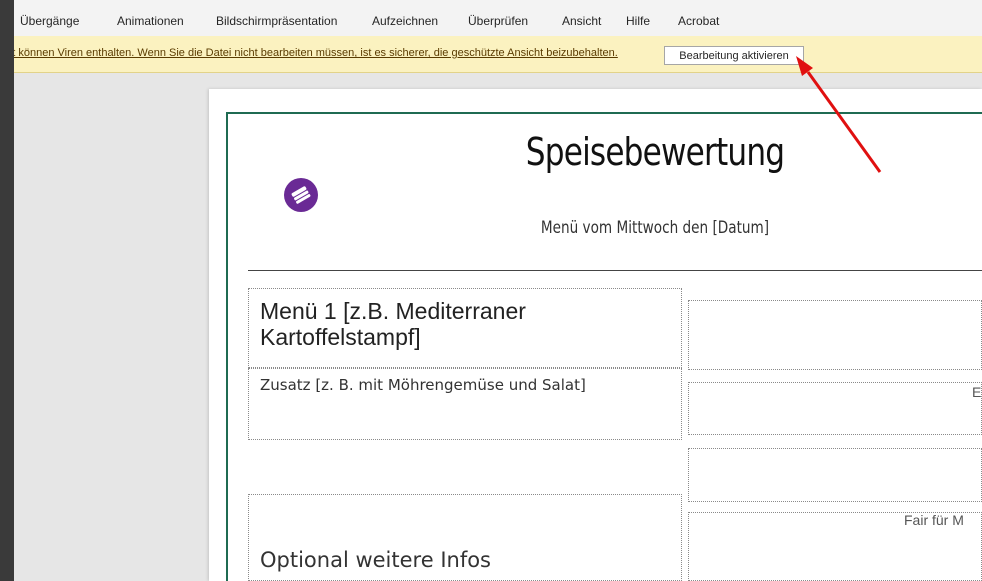 Image resolution: width=982 pixels, height=581 pixels. I want to click on tab-ueberpruefen: Überprüfen, so click(498, 21).